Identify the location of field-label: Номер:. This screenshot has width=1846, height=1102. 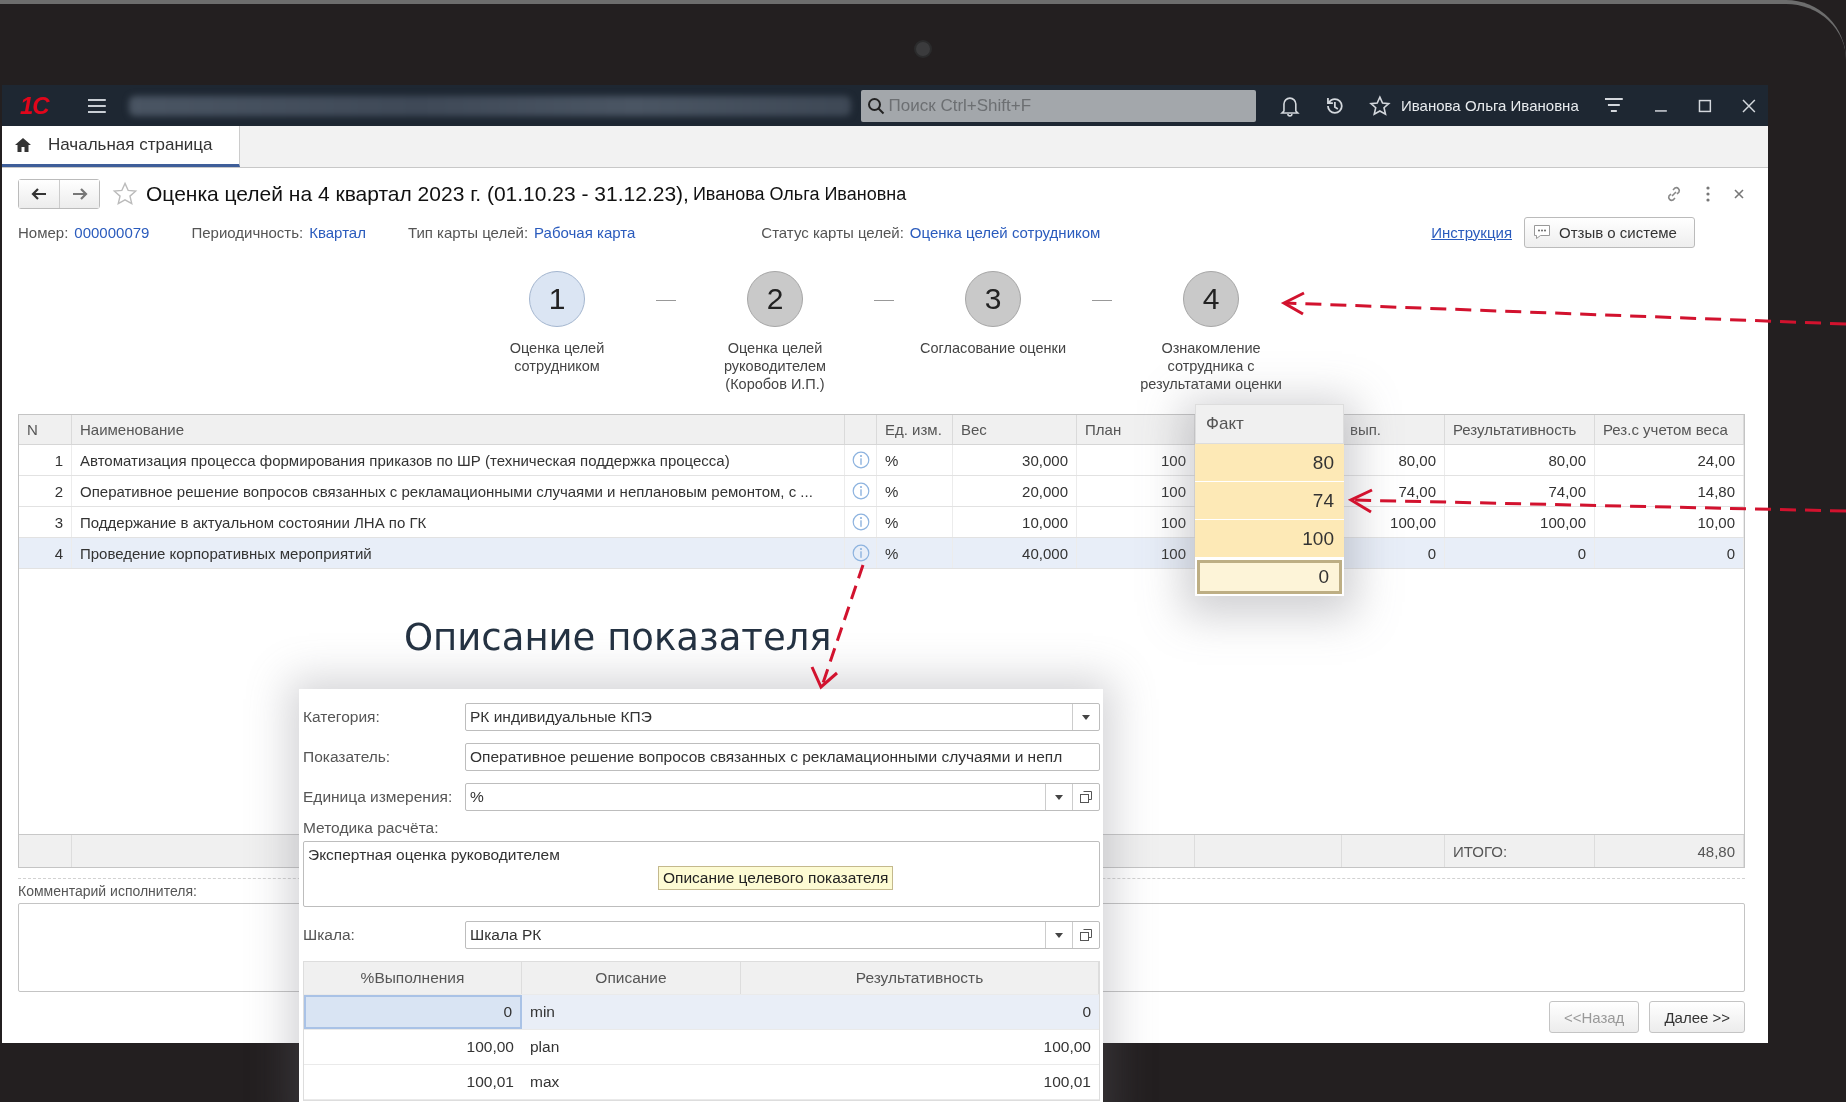
(43, 232).